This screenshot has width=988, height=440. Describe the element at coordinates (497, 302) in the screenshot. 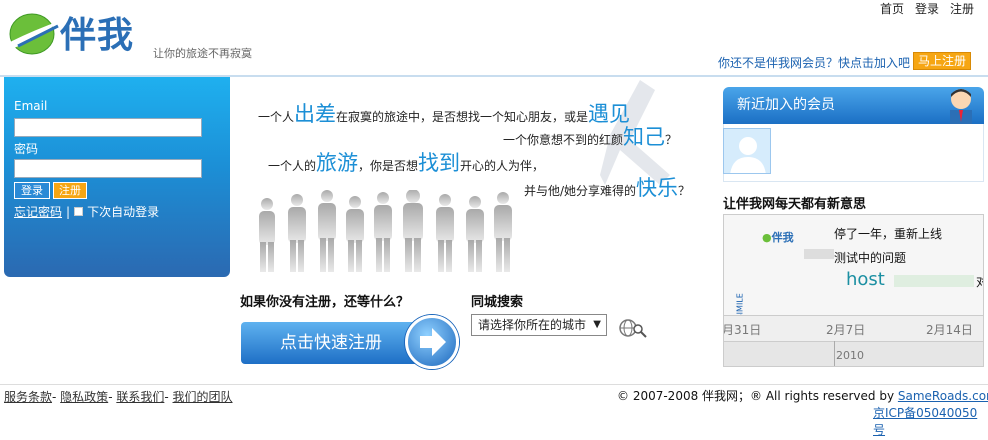

I see `city-search-title: 同城搜索` at that location.